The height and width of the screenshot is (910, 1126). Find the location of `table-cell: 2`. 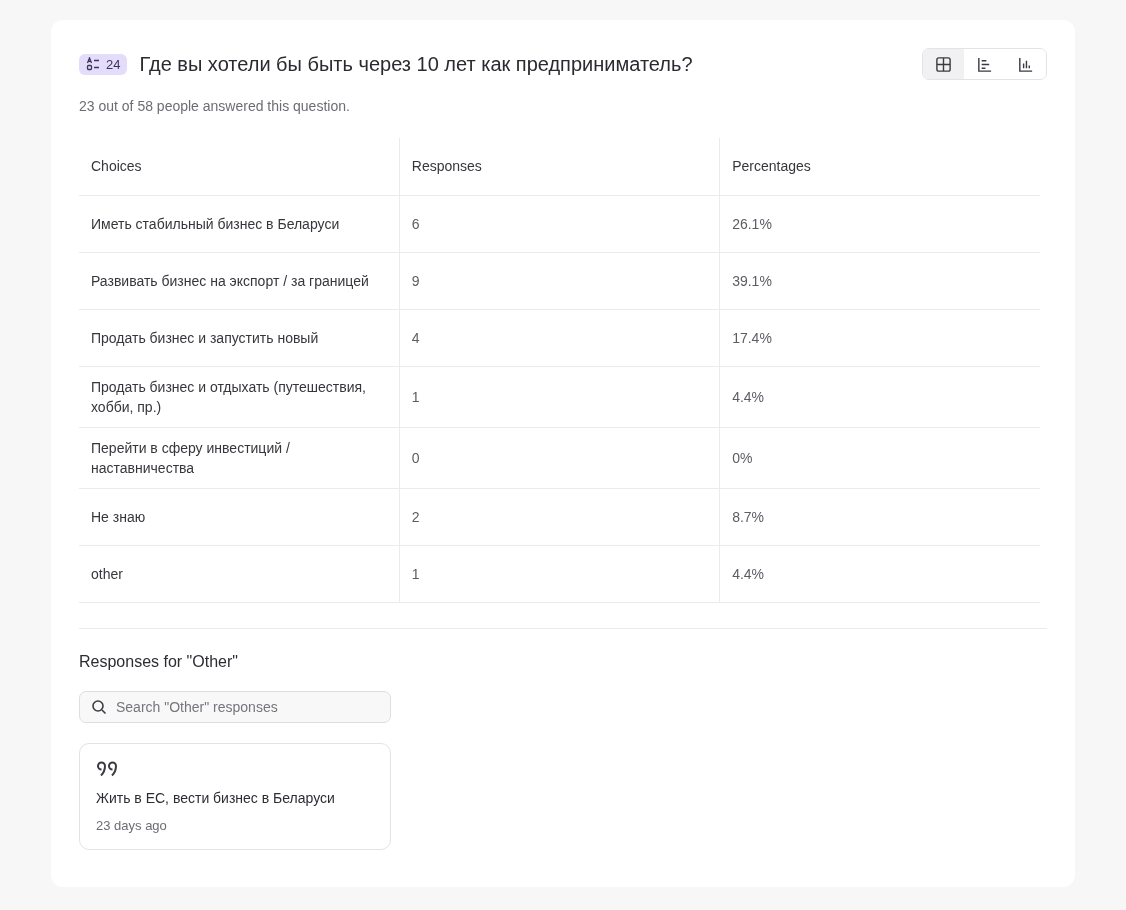

table-cell: 2 is located at coordinates (559, 516).